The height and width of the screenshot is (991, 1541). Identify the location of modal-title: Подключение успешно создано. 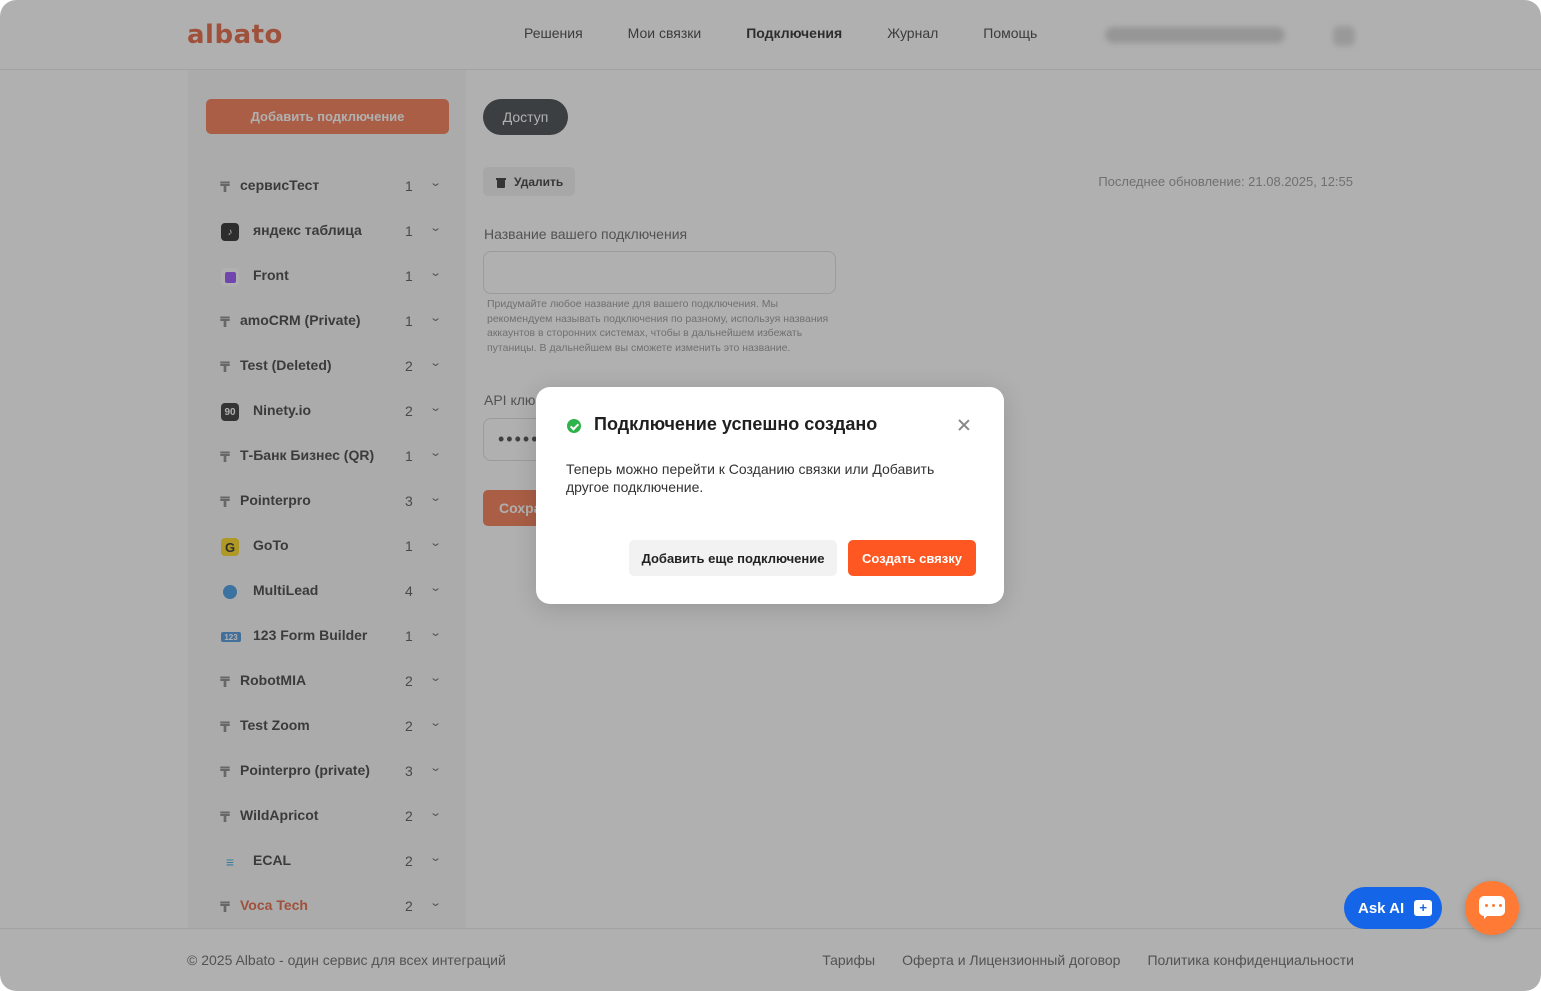
(736, 424).